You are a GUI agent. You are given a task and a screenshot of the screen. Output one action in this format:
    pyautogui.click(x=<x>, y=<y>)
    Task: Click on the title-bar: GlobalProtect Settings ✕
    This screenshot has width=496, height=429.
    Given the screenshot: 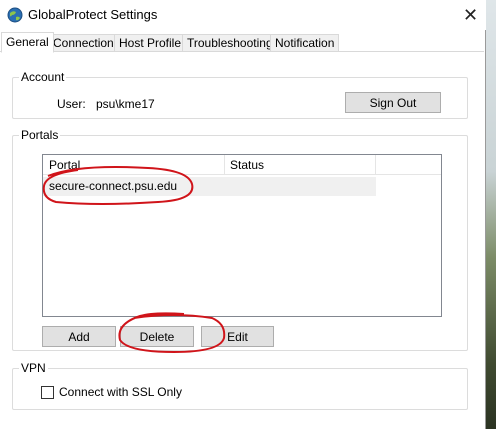 What is the action you would take?
    pyautogui.click(x=243, y=15)
    